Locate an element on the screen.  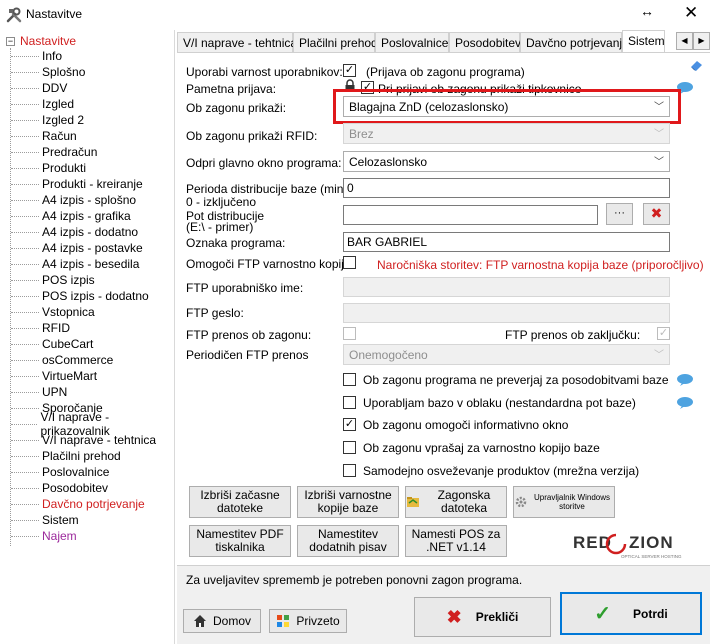
delete-backups-button: Izbriši varnostne kopije baze is located at coordinates (348, 502).